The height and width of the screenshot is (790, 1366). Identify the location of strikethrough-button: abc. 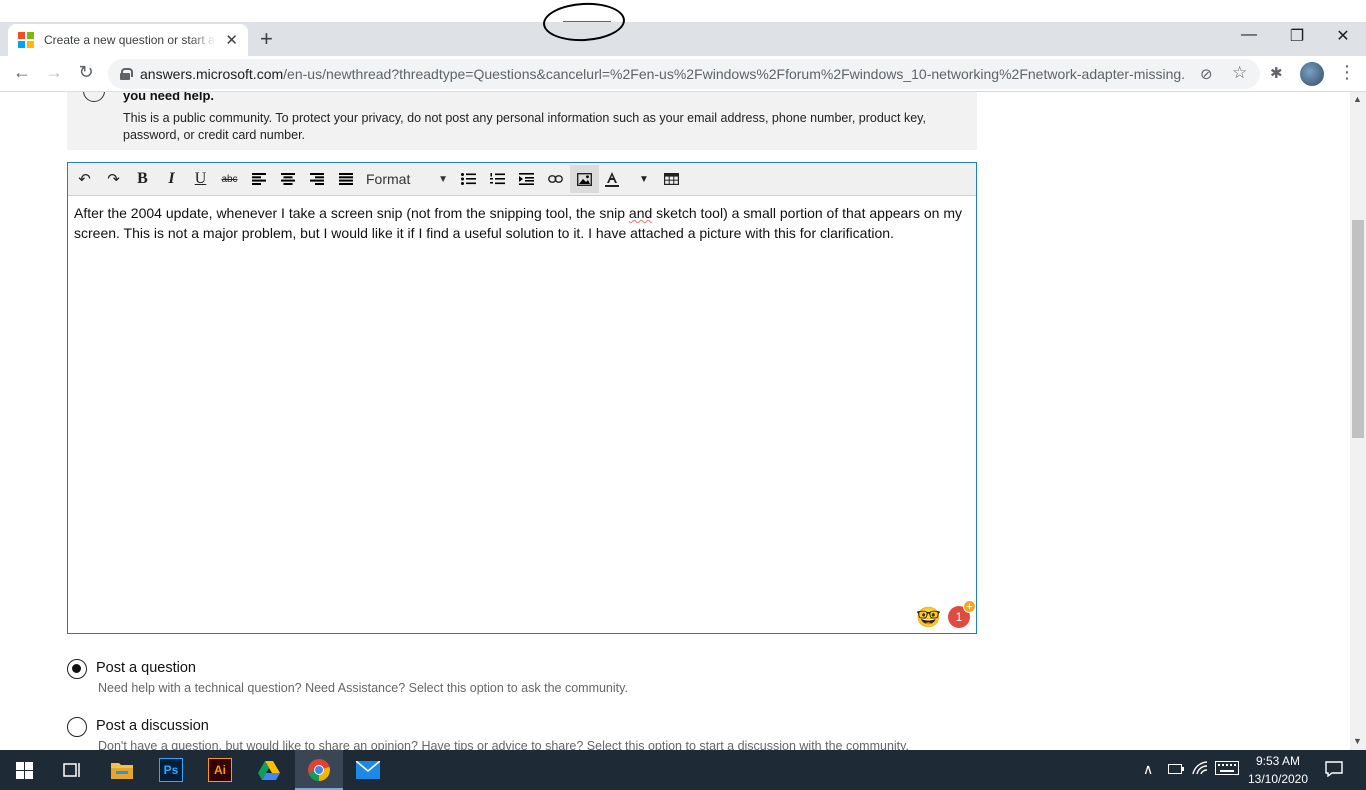
(229, 179).